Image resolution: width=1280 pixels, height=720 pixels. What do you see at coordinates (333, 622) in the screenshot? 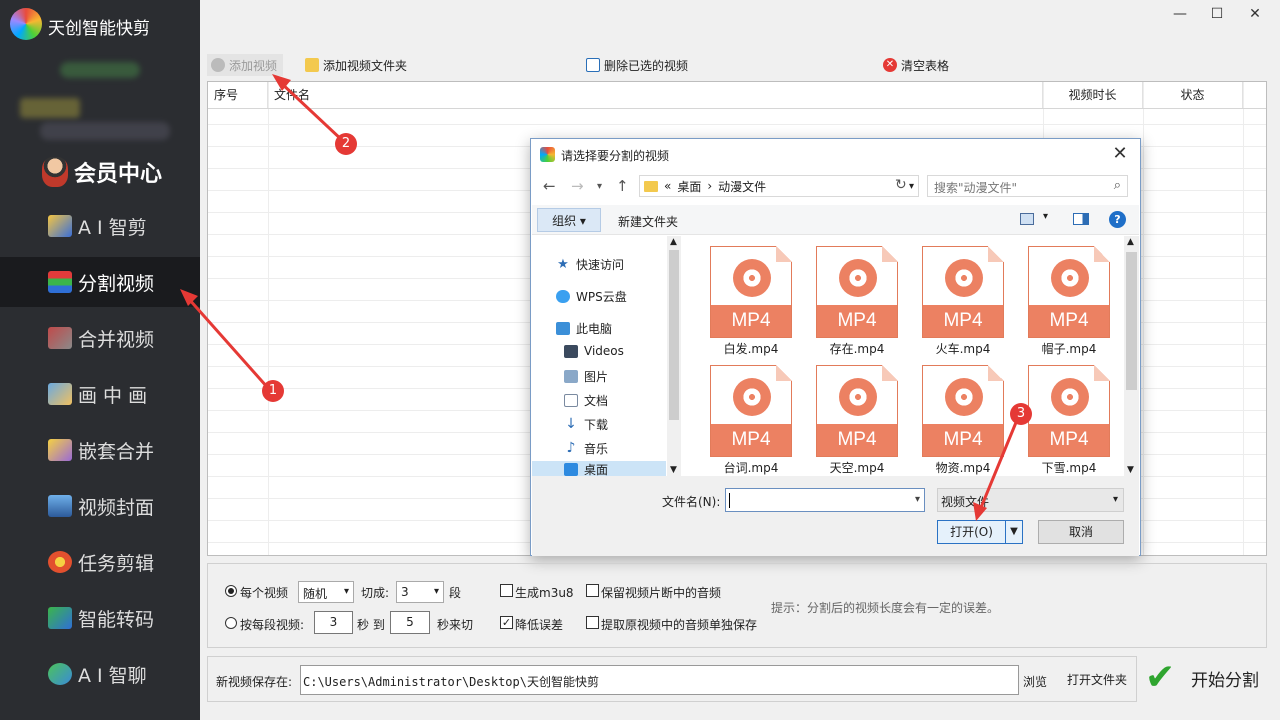
I see `segment-from-input: 3` at bounding box center [333, 622].